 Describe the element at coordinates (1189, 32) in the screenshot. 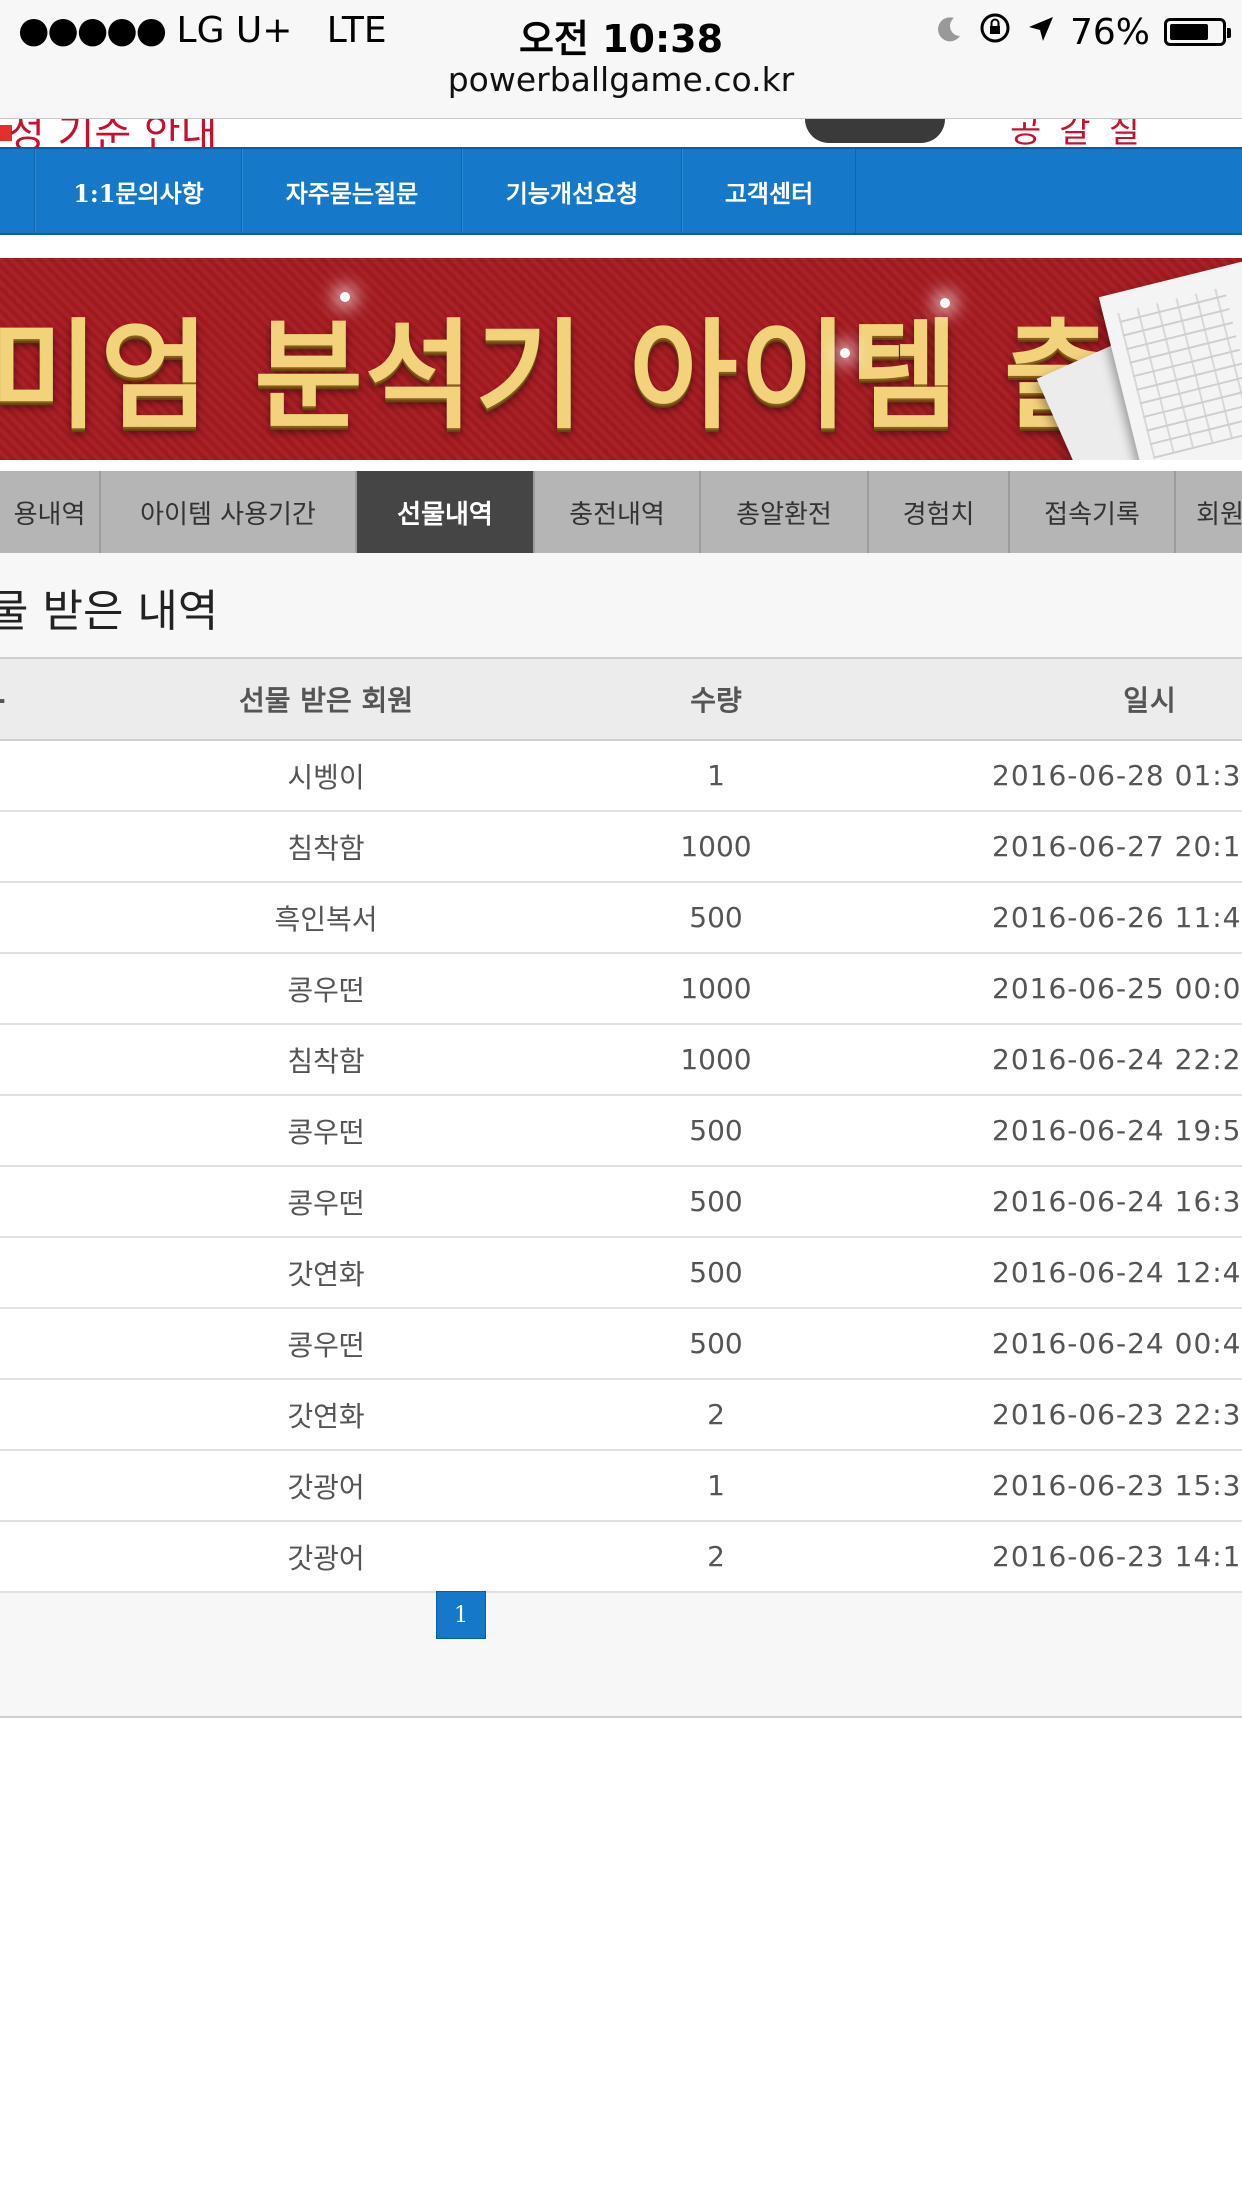

I see `battery-fill` at that location.